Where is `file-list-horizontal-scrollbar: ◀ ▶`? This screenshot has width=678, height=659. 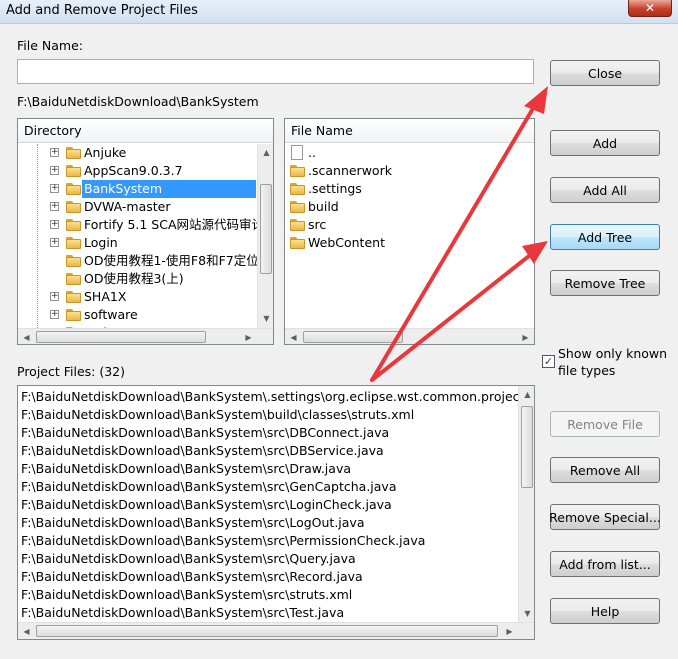
file-list-horizontal-scrollbar: ◀ ▶ is located at coordinates (409, 336).